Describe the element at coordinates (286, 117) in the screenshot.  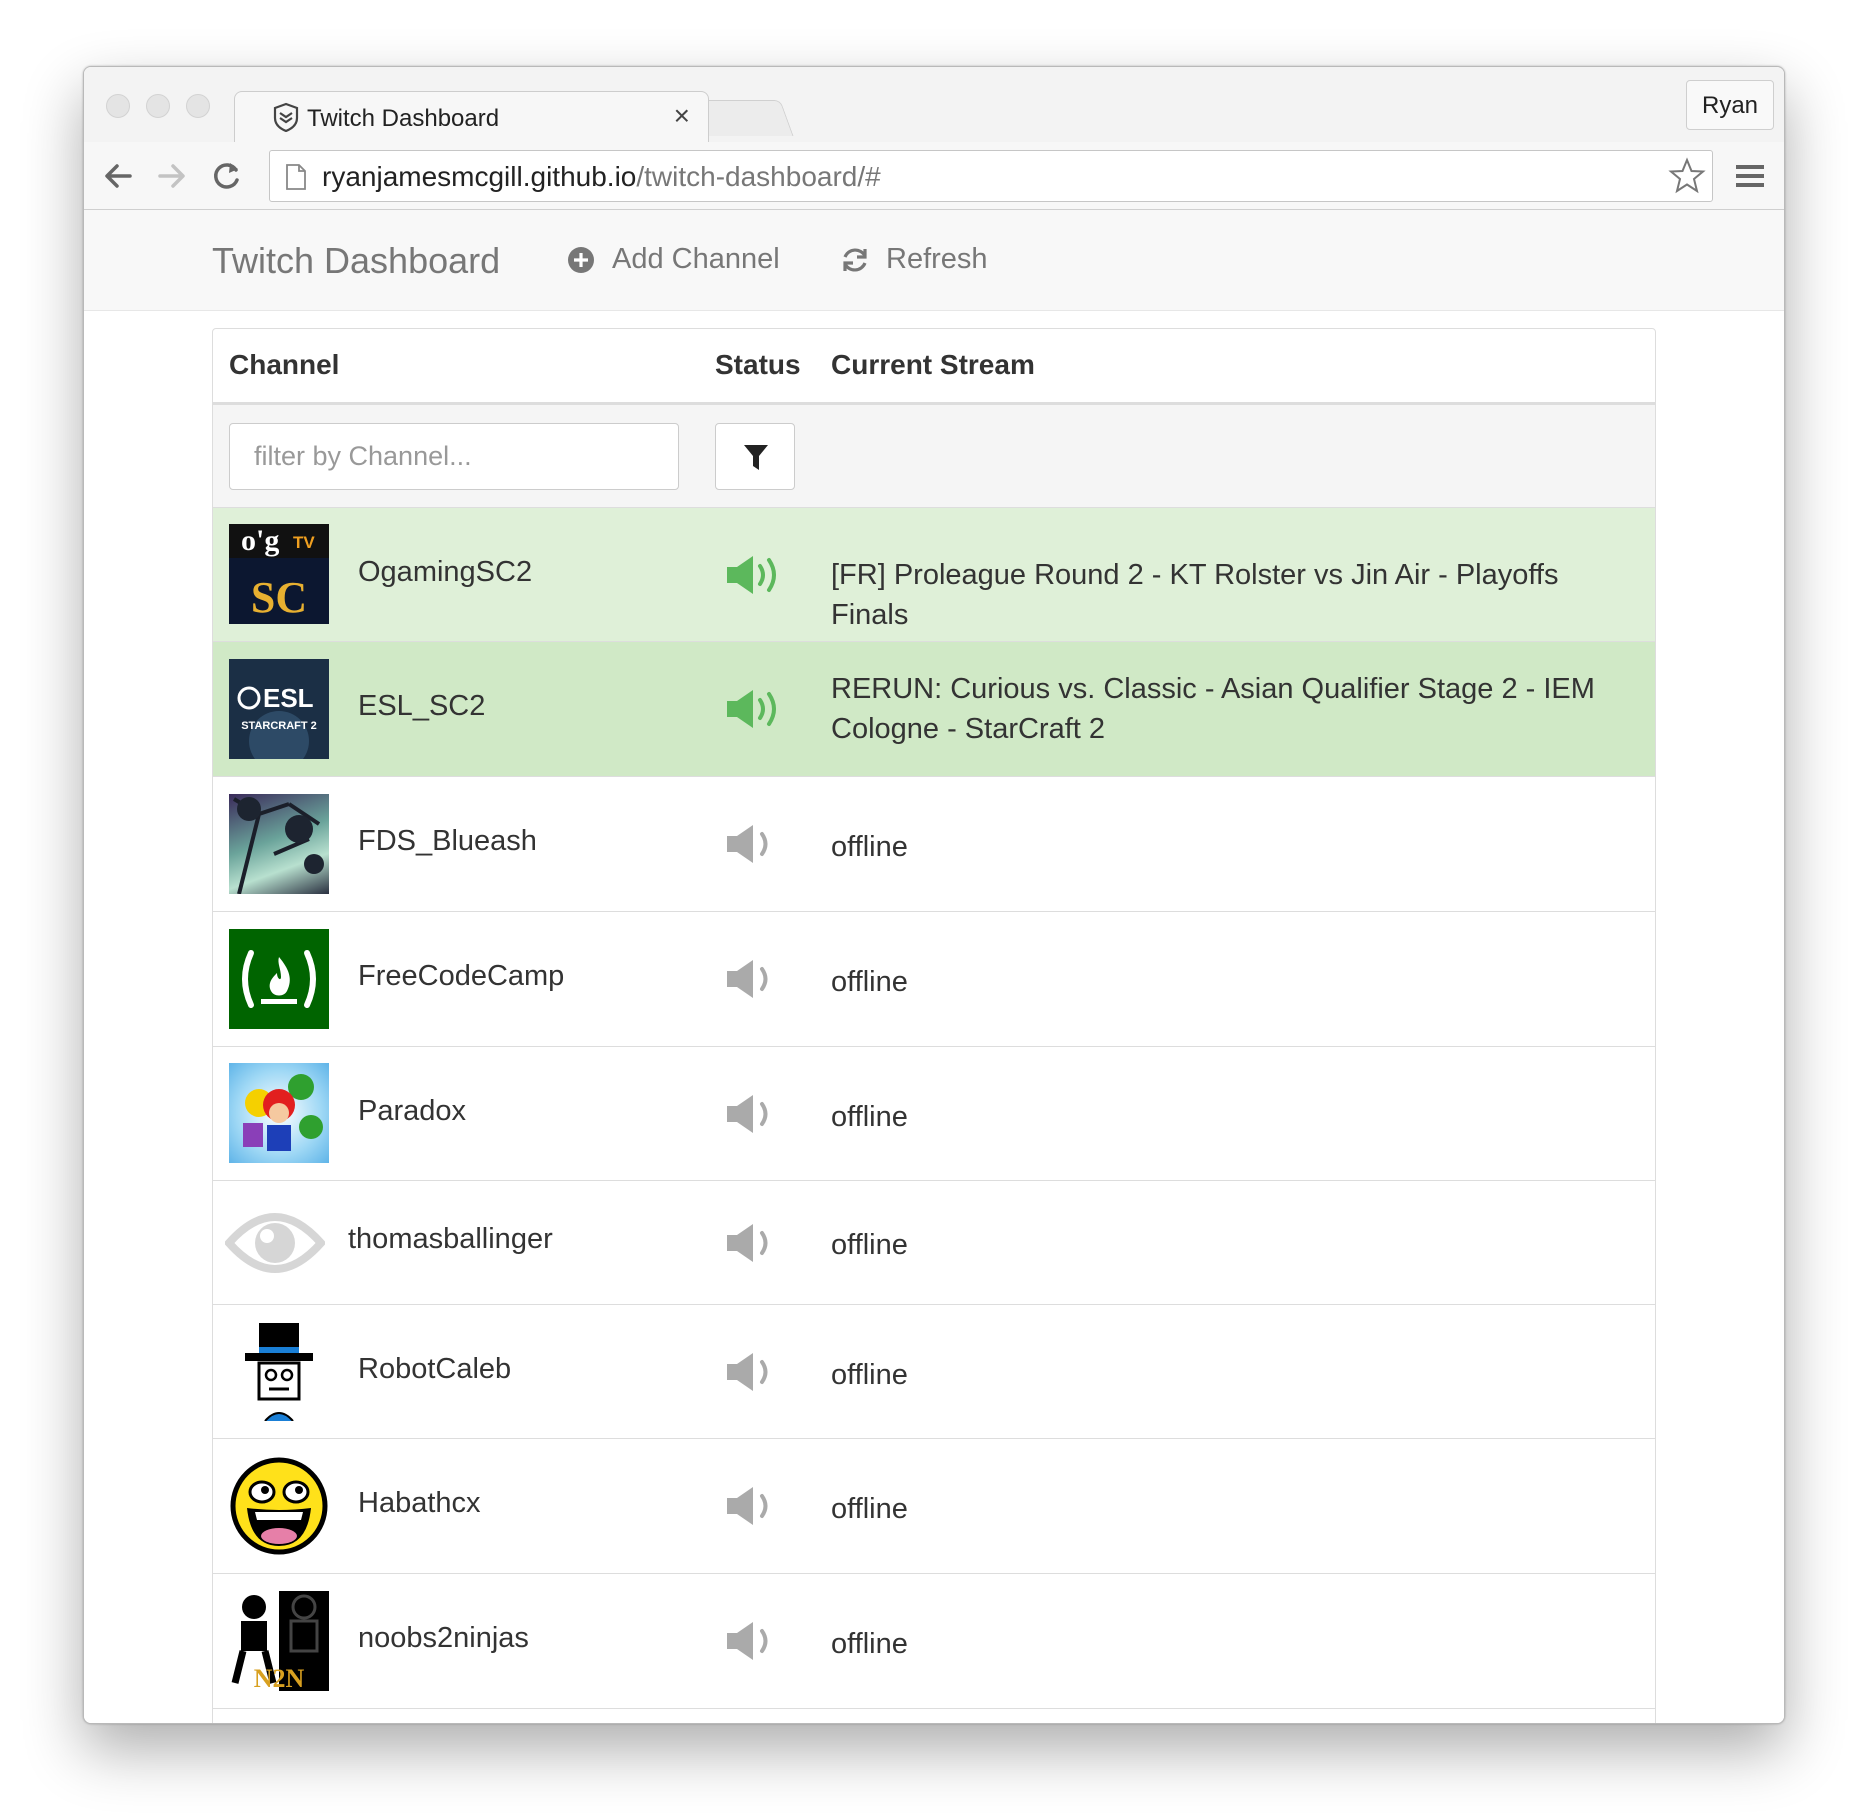
I see `shield-favicon-icon` at that location.